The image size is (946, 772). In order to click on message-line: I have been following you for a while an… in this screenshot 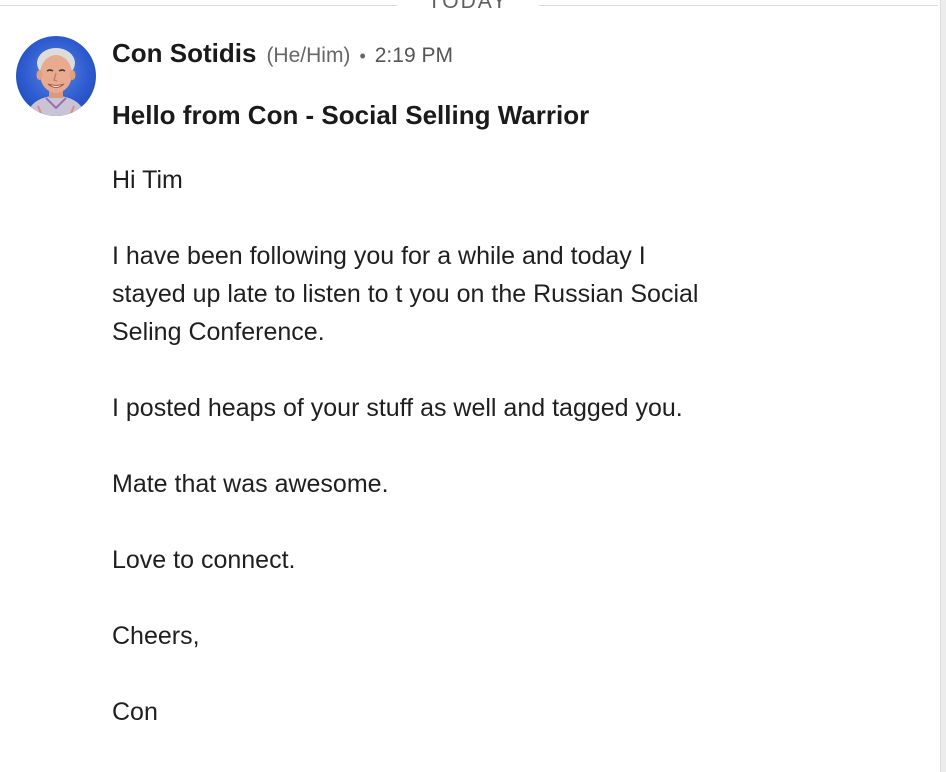, I will do `click(379, 256)`.